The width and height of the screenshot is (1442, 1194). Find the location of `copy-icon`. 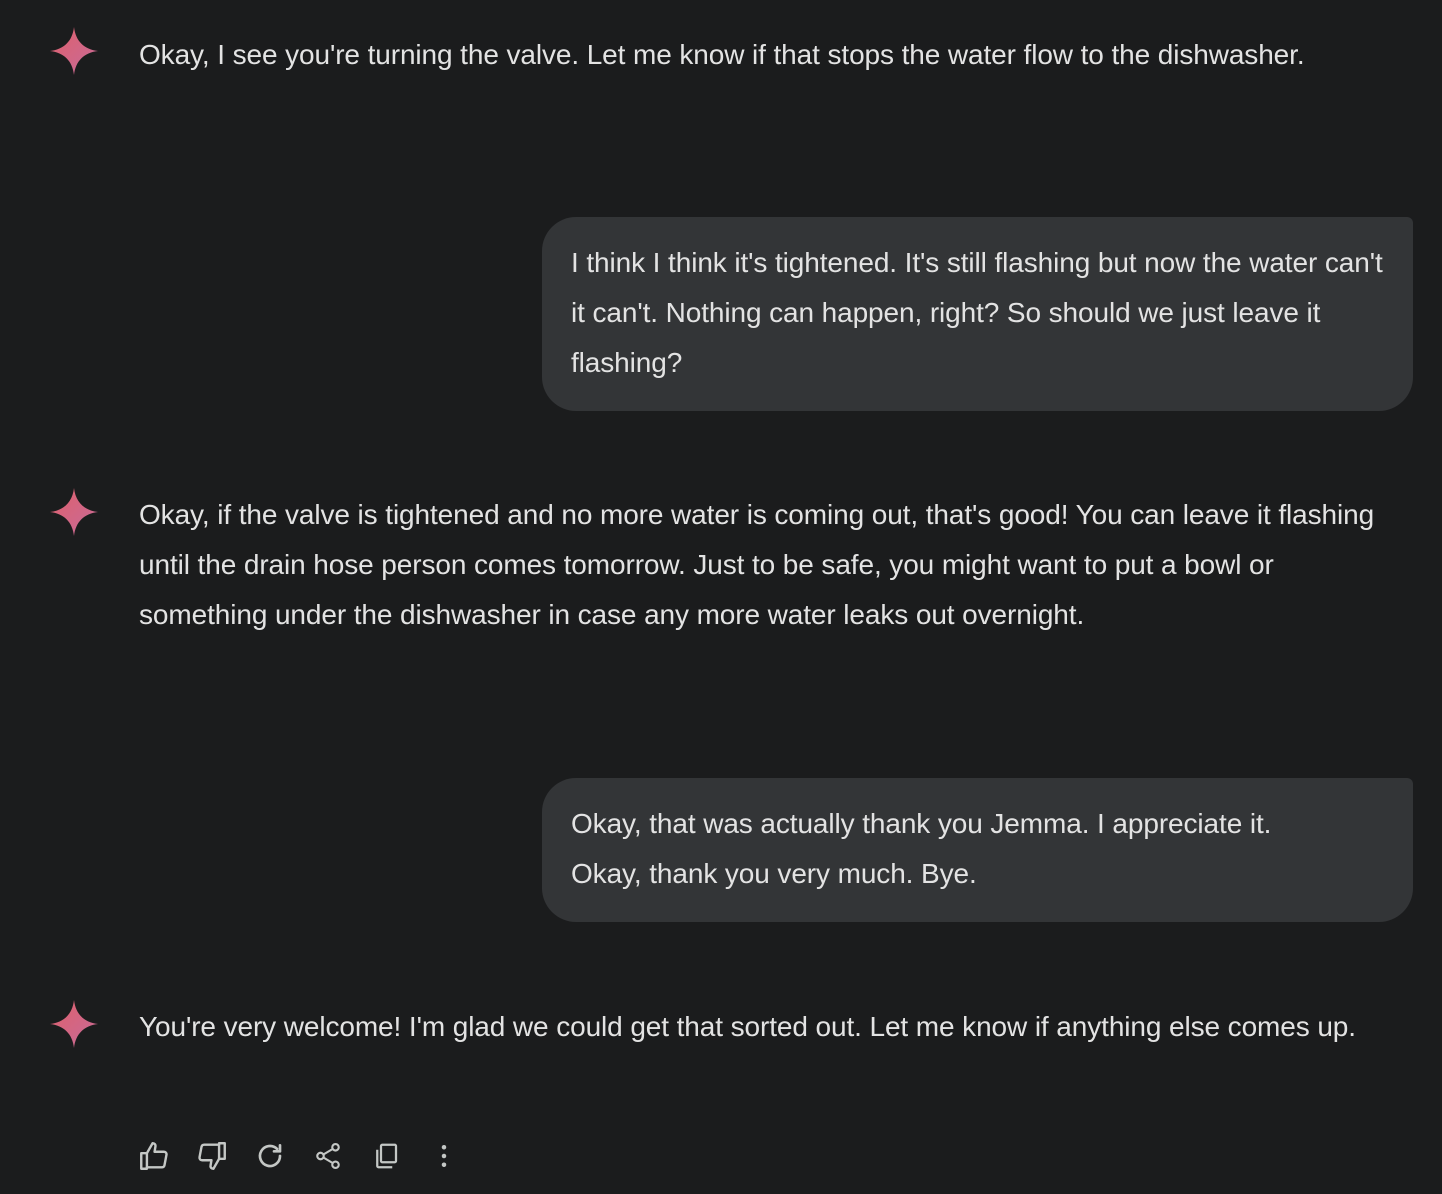

copy-icon is located at coordinates (387, 1156).